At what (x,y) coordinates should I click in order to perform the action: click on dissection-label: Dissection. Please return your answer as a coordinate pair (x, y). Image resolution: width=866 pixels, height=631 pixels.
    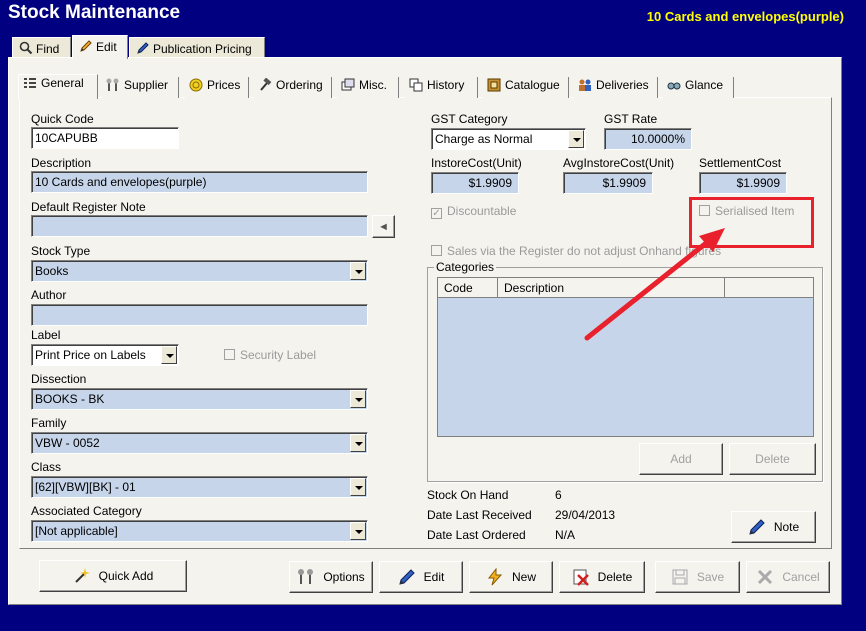
    Looking at the image, I should click on (59, 379).